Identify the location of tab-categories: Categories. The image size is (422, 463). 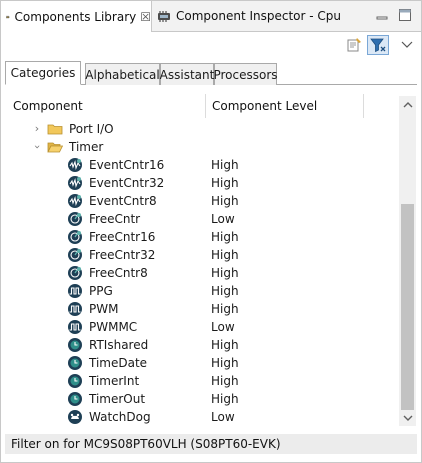
(43, 73).